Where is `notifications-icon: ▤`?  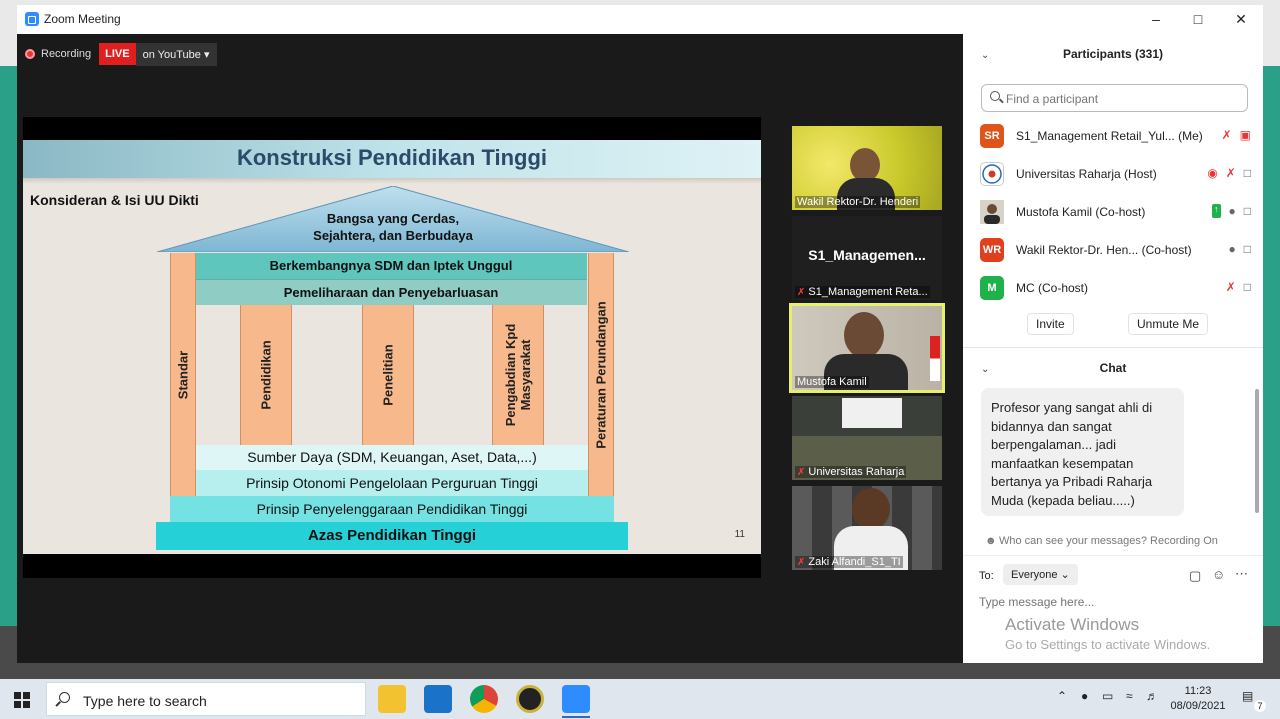 notifications-icon: ▤ is located at coordinates (1247, 696).